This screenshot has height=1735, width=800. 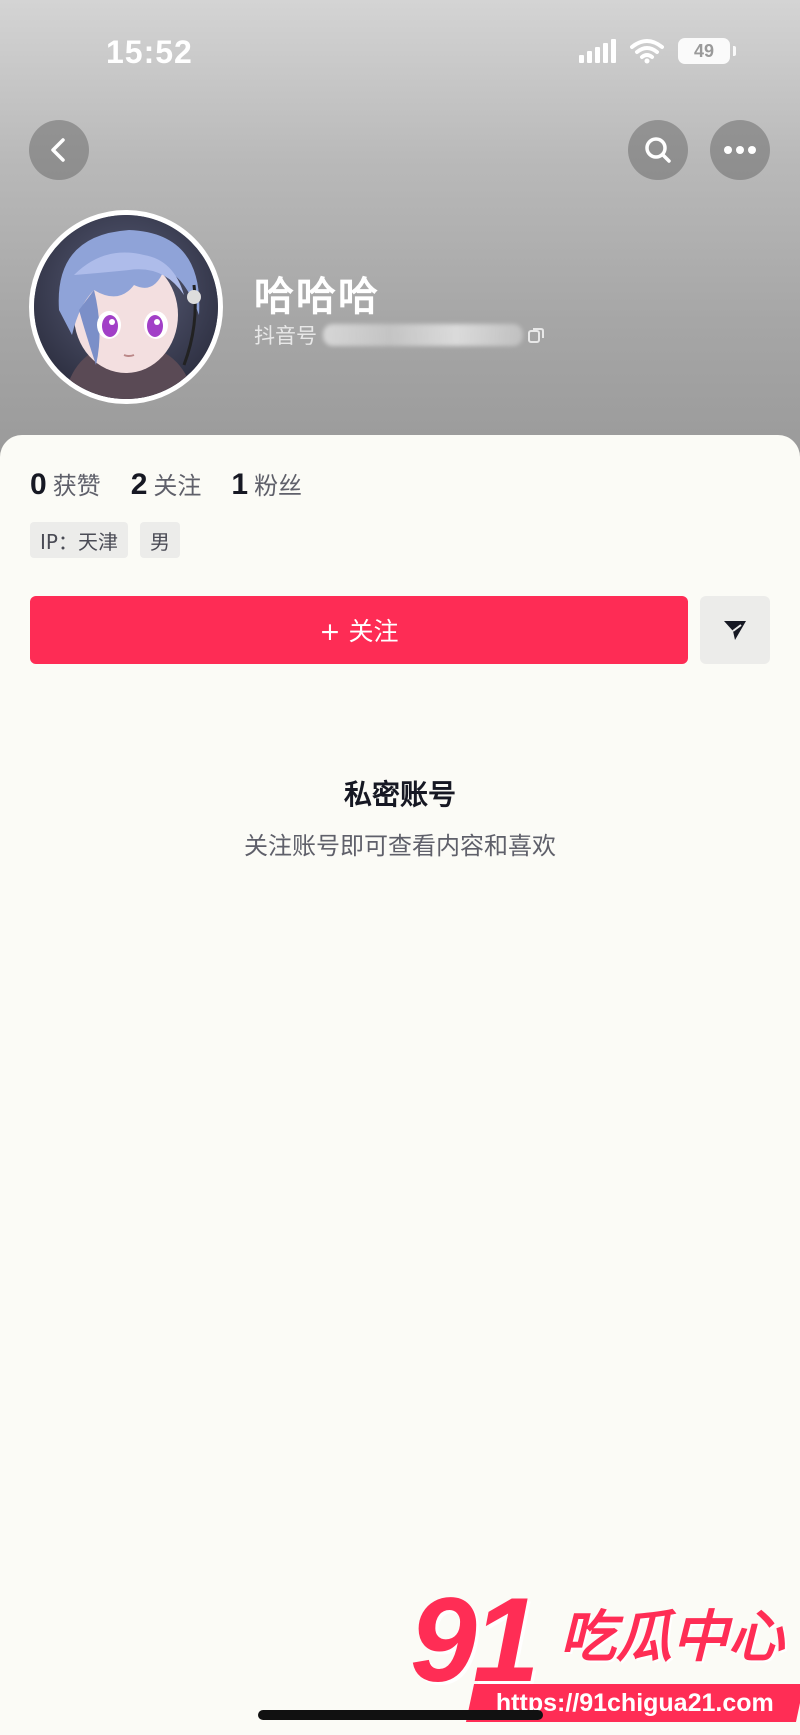 I want to click on search-button, so click(x=658, y=150).